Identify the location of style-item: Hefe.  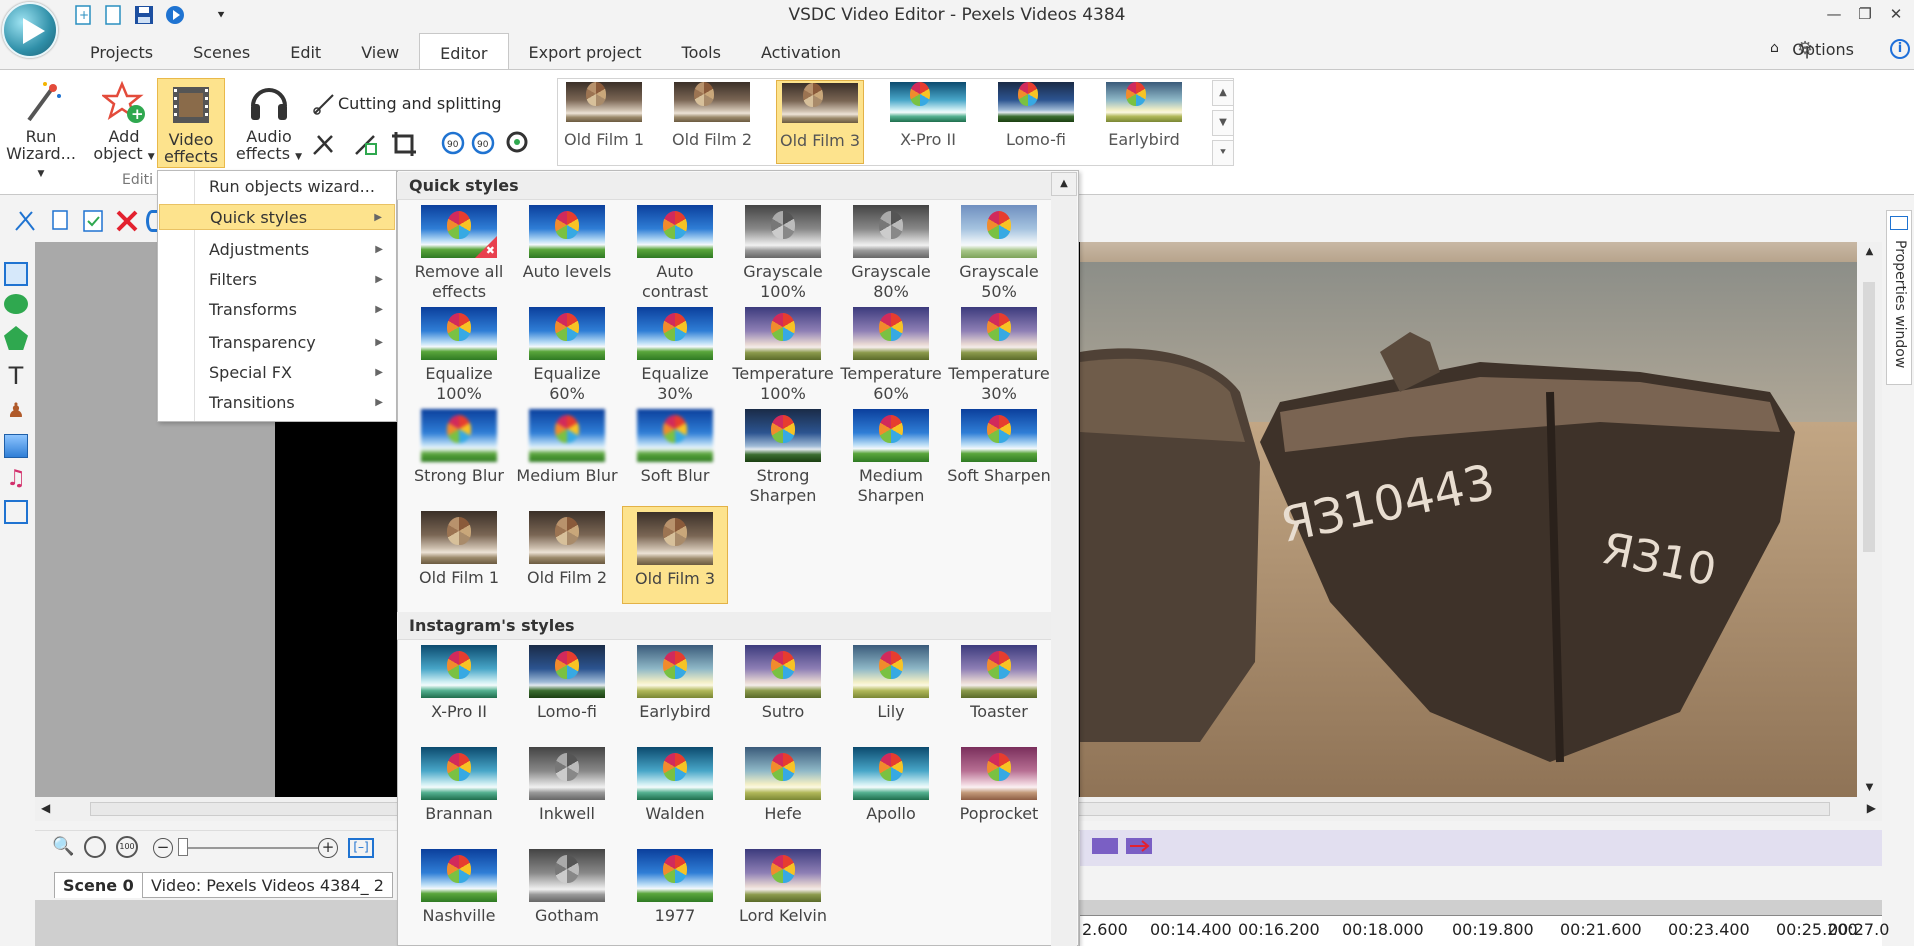
(783, 791).